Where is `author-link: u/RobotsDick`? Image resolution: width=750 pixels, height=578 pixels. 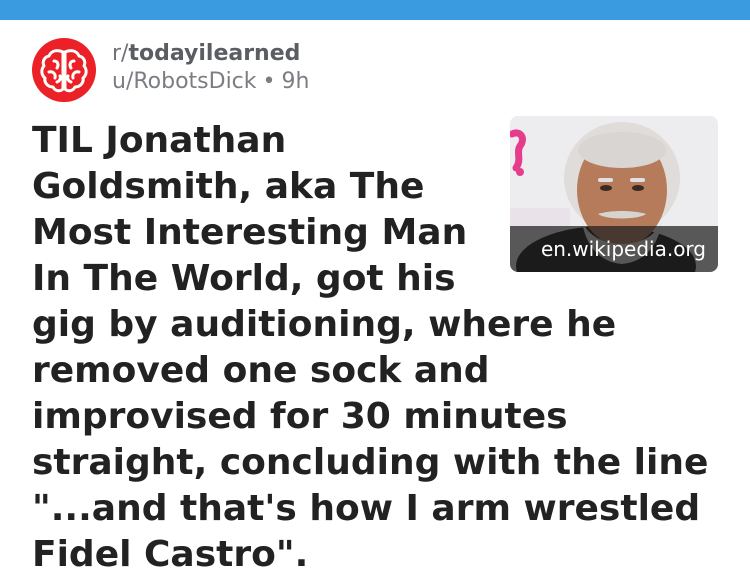 author-link: u/RobotsDick is located at coordinates (184, 81).